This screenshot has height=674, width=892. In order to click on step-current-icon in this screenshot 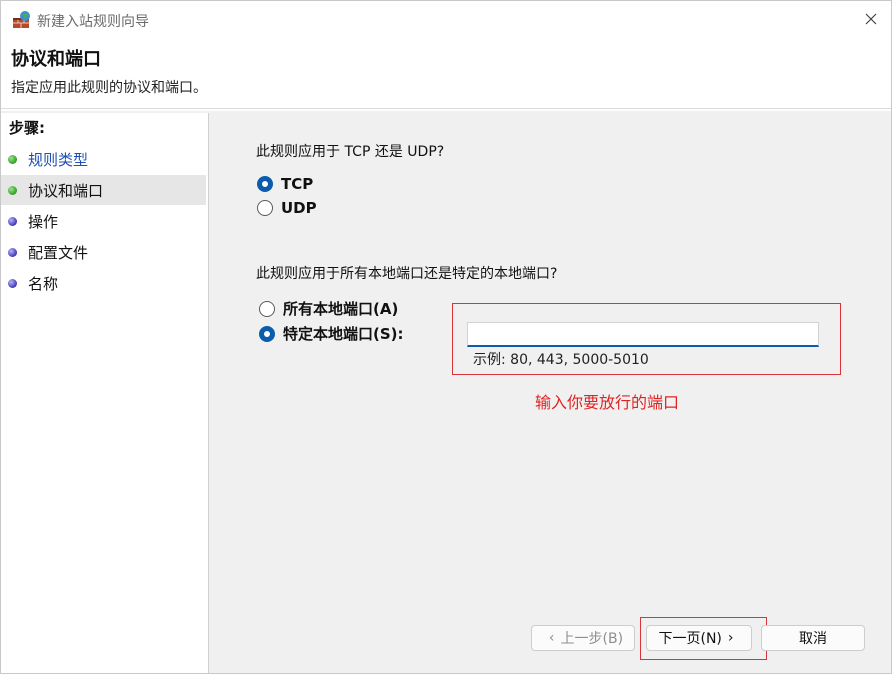, I will do `click(12, 190)`.